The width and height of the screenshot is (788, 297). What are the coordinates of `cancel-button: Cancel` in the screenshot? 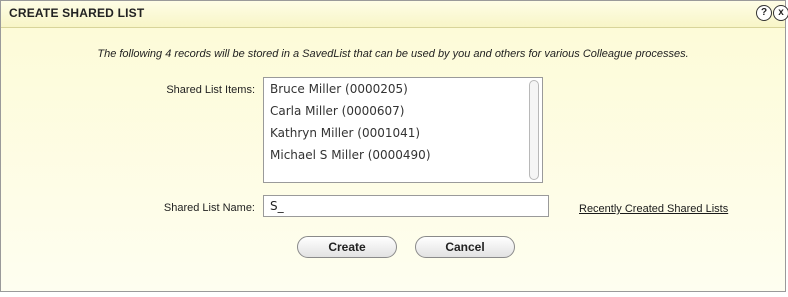 It's located at (465, 247).